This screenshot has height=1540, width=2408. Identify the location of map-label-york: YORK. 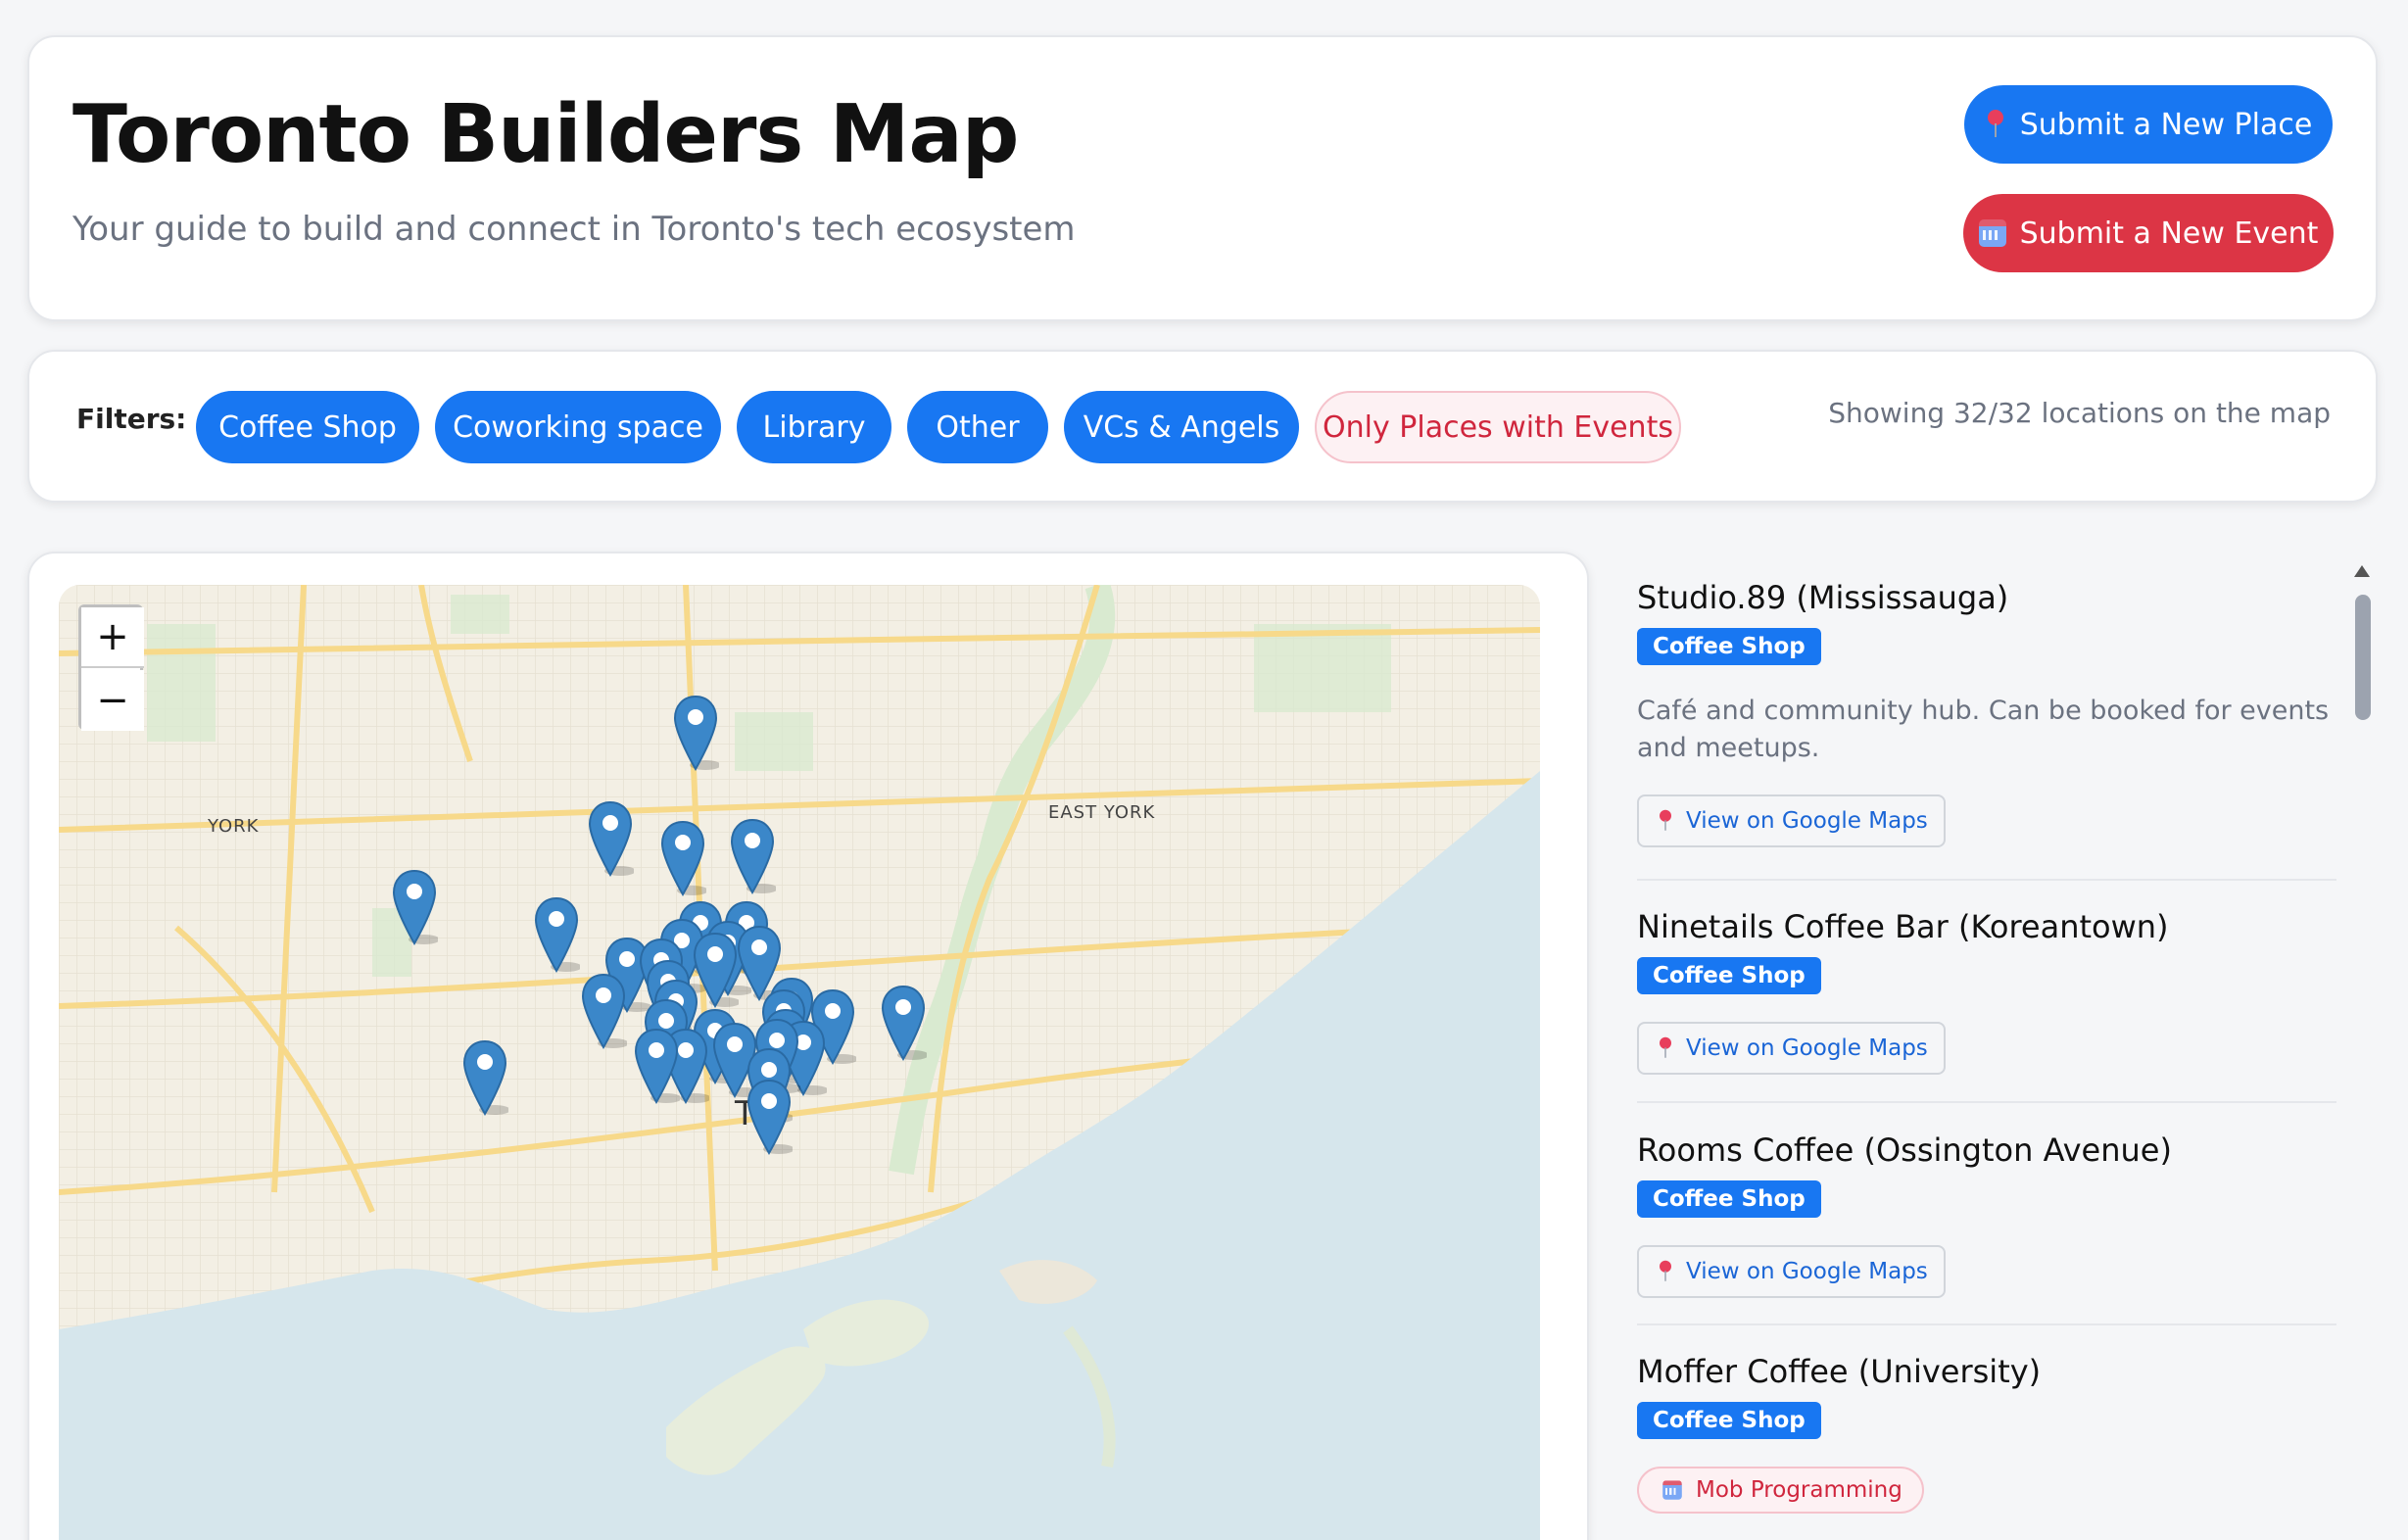
(234, 826).